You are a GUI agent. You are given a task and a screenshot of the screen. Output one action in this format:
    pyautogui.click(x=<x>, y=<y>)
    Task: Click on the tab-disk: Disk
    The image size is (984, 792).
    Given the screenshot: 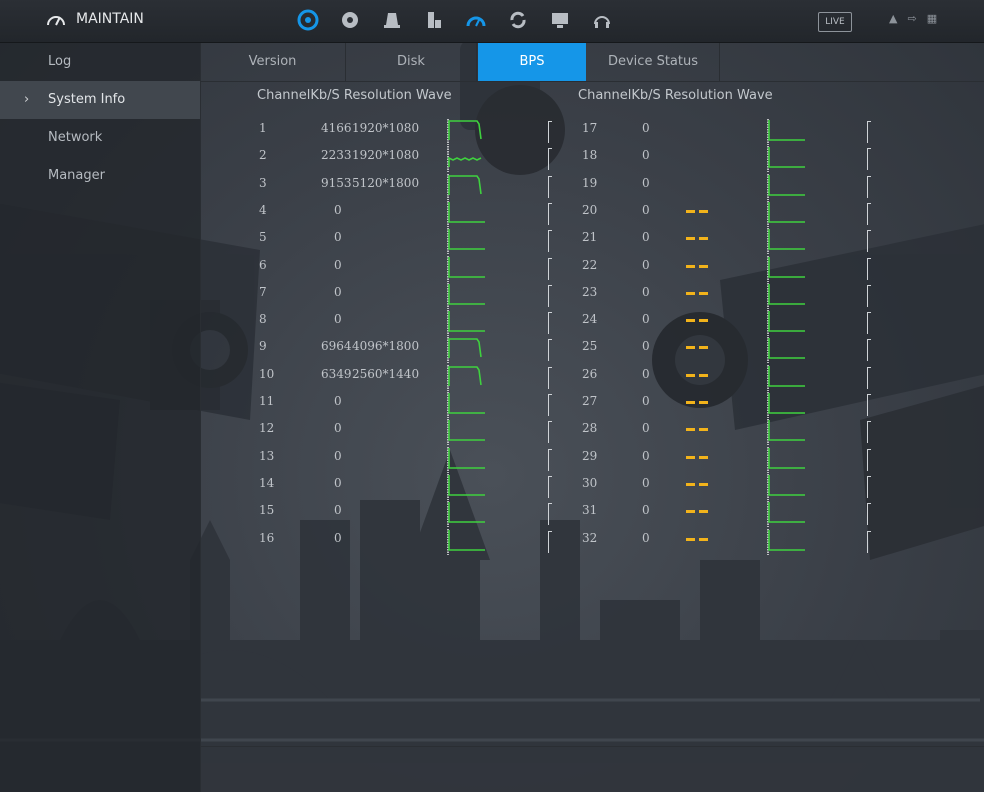 What is the action you would take?
    pyautogui.click(x=411, y=62)
    